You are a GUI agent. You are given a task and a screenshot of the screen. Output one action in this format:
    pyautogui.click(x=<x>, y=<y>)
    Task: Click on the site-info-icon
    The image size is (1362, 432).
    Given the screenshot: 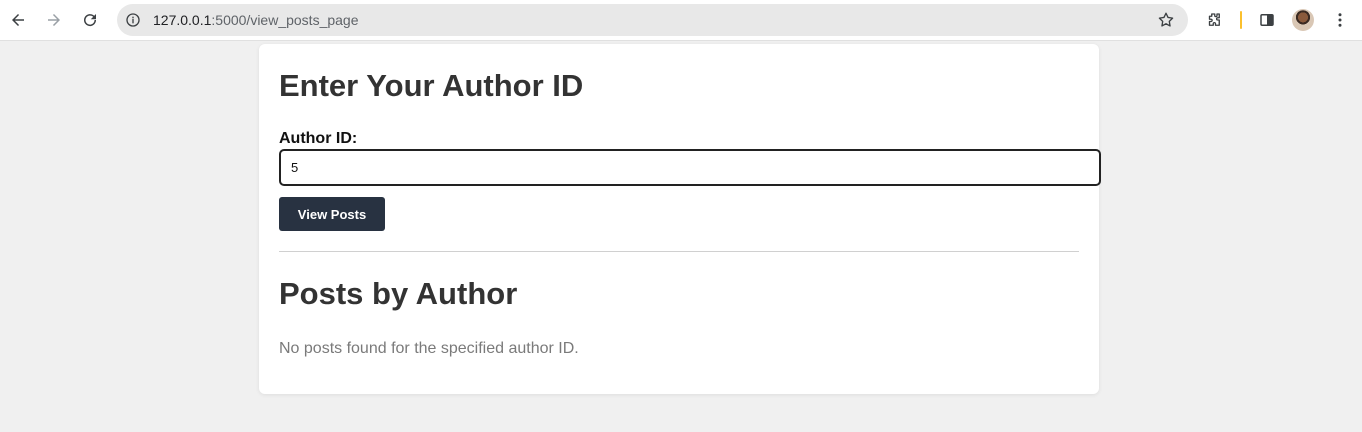 What is the action you would take?
    pyautogui.click(x=133, y=20)
    